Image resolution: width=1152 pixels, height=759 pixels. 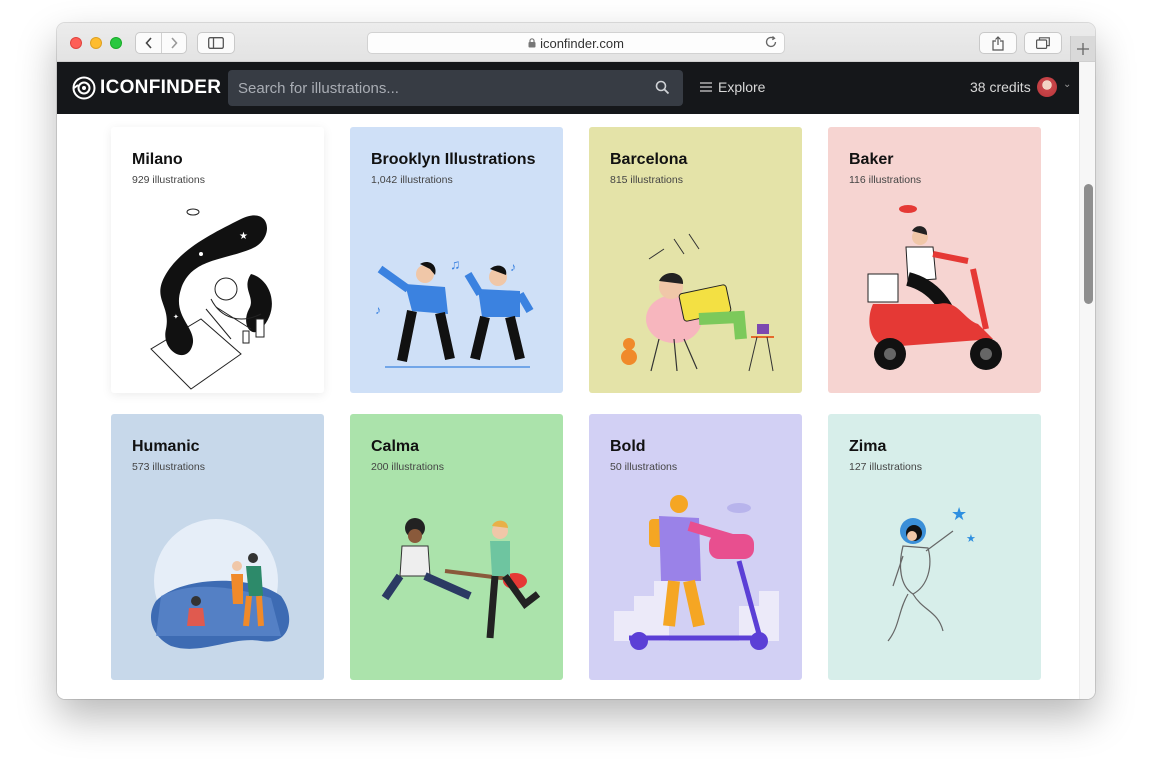 I want to click on pack-count: 50 illustrations, so click(x=644, y=467).